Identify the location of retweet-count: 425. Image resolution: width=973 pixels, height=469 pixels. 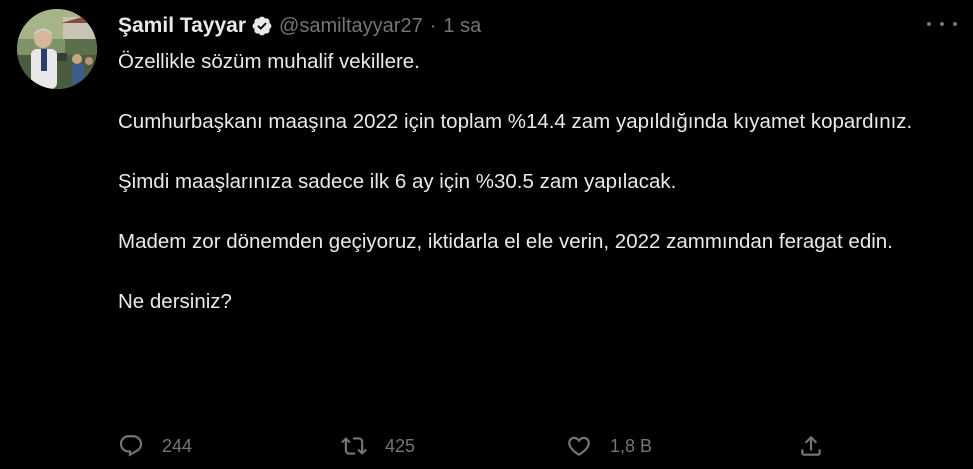
(400, 445).